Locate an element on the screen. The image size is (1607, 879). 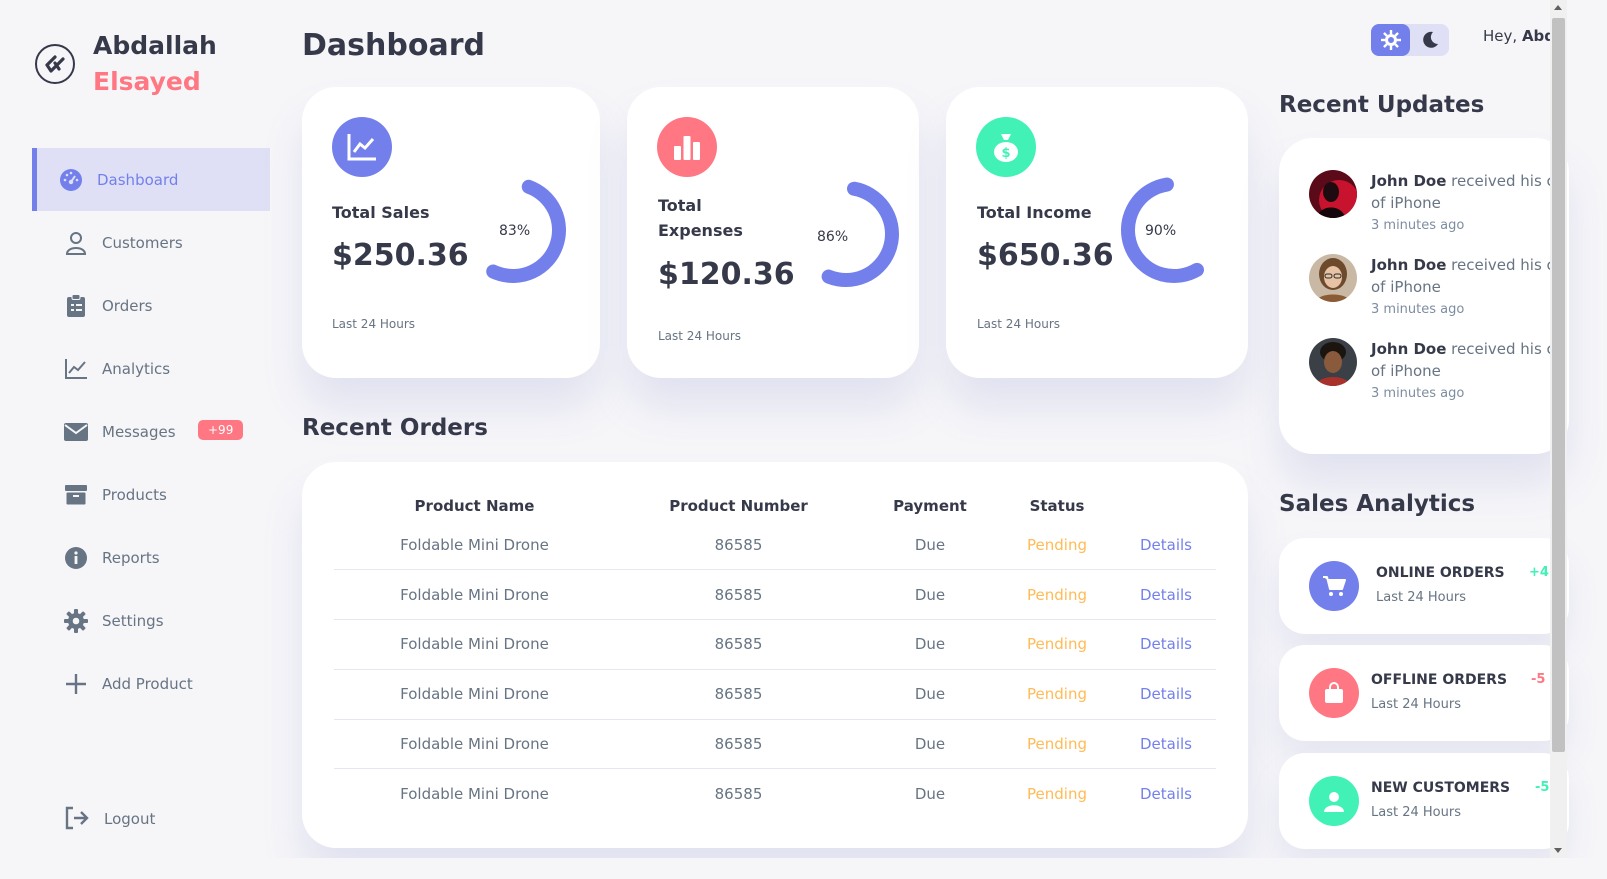
sidebar-item-dashboard: Dashboard is located at coordinates (151, 179).